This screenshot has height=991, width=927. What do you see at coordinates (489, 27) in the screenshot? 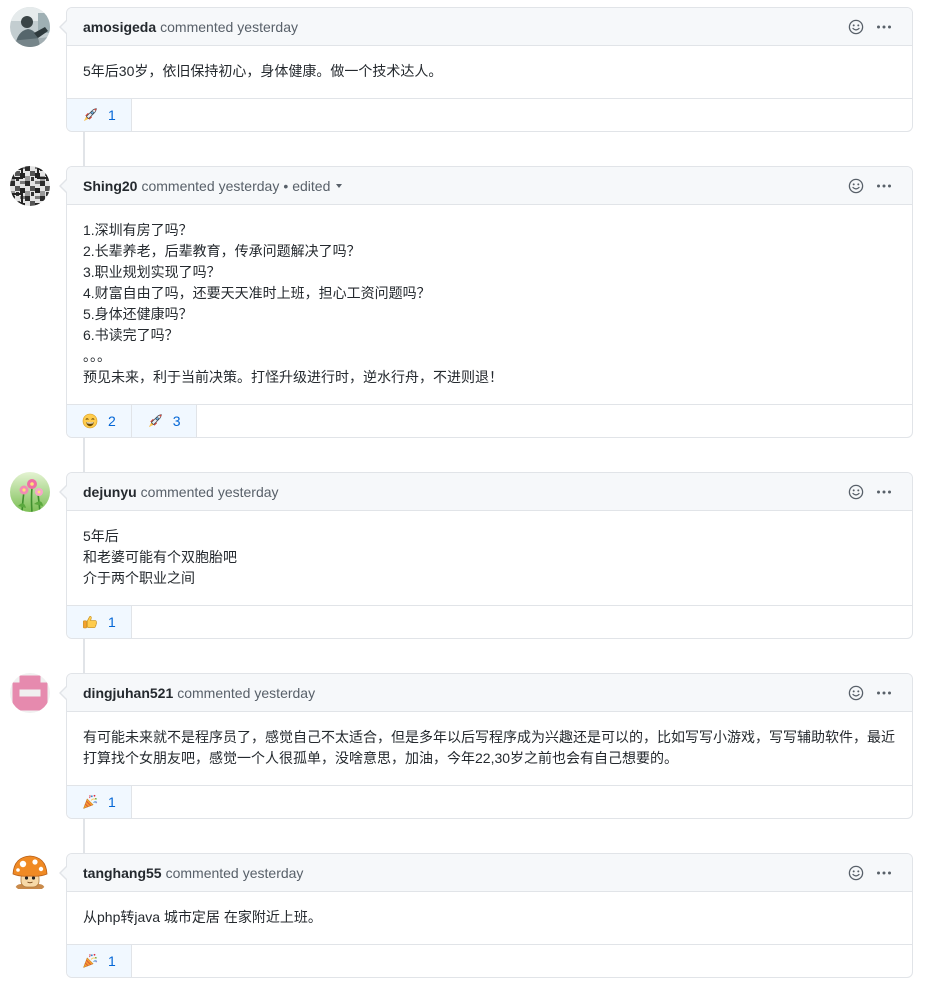
I see `comment-header: amosigeda commented yesterday` at bounding box center [489, 27].